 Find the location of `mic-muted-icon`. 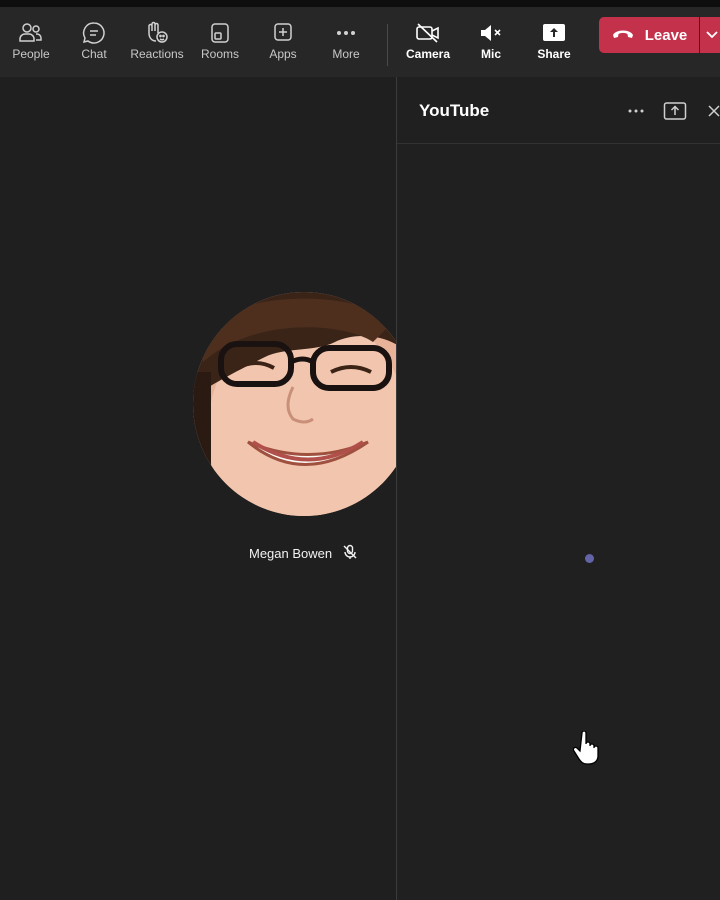

mic-muted-icon is located at coordinates (350, 553).